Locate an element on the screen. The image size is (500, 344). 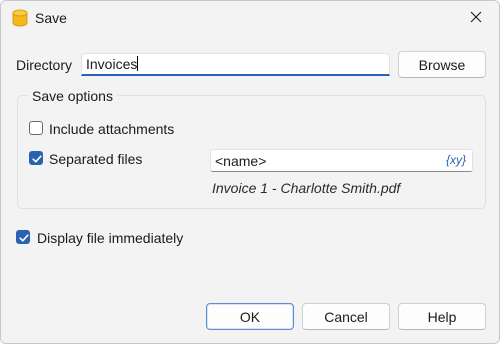
display-immediately-checkbox is located at coordinates (23, 237).